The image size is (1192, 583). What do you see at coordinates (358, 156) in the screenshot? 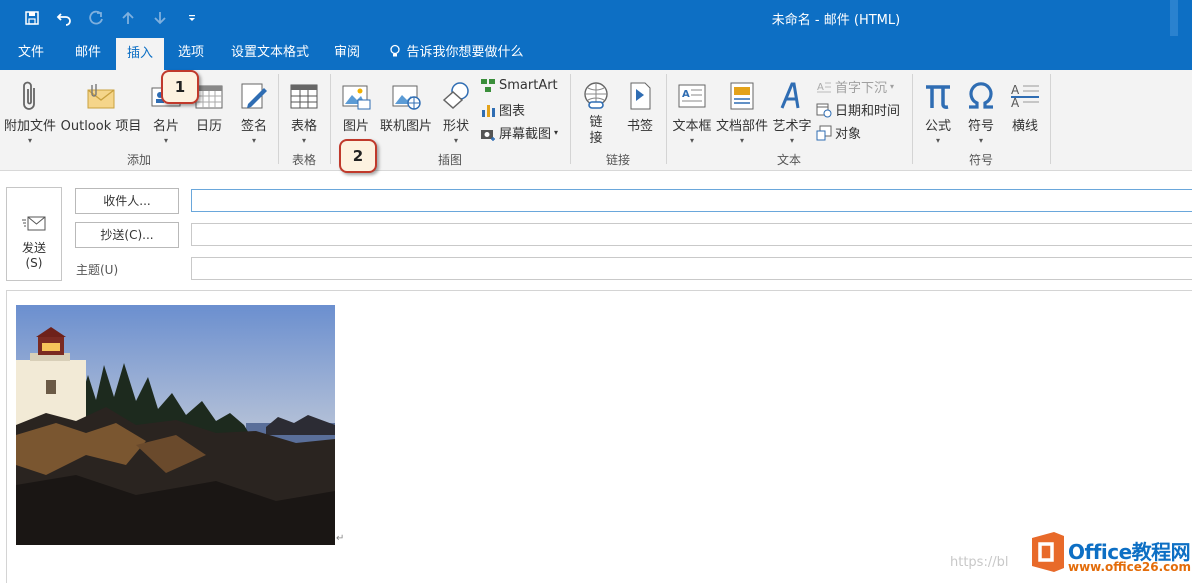
I see `callout-2: 2` at bounding box center [358, 156].